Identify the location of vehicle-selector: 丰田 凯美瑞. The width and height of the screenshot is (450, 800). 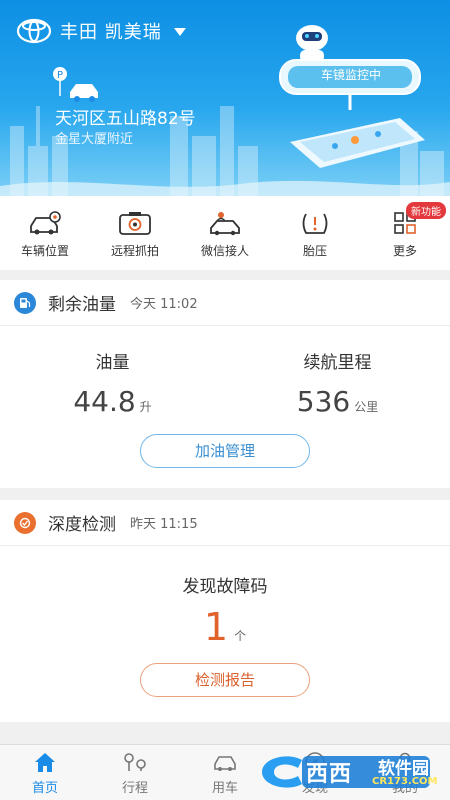
(101, 31).